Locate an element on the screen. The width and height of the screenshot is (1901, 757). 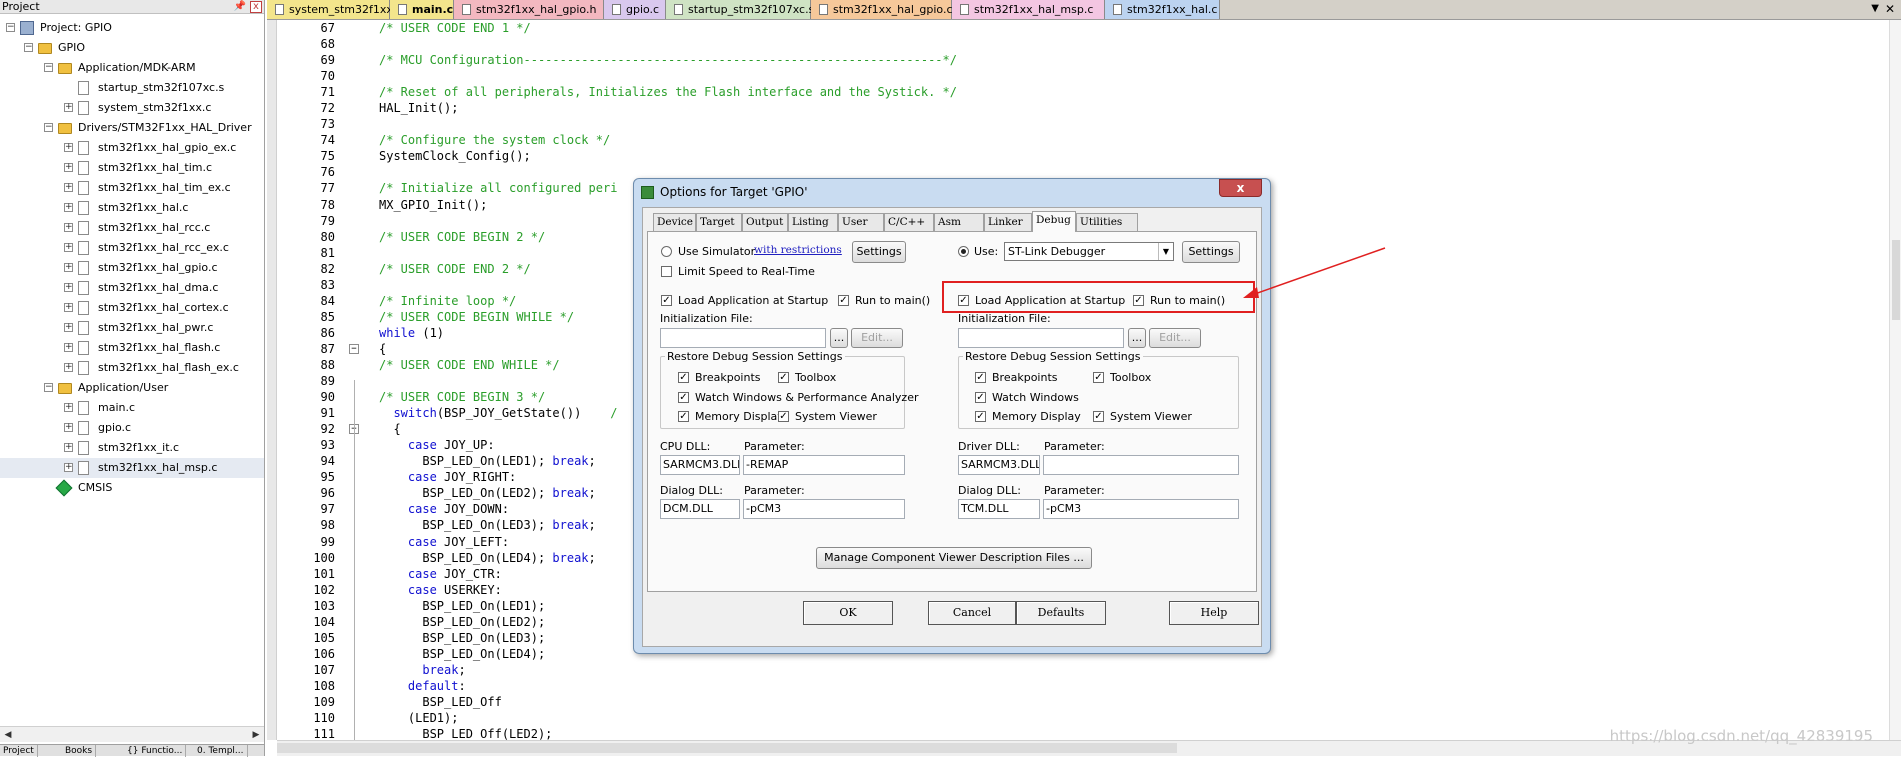
file-tab: gpio.c is located at coordinates (635, 9).